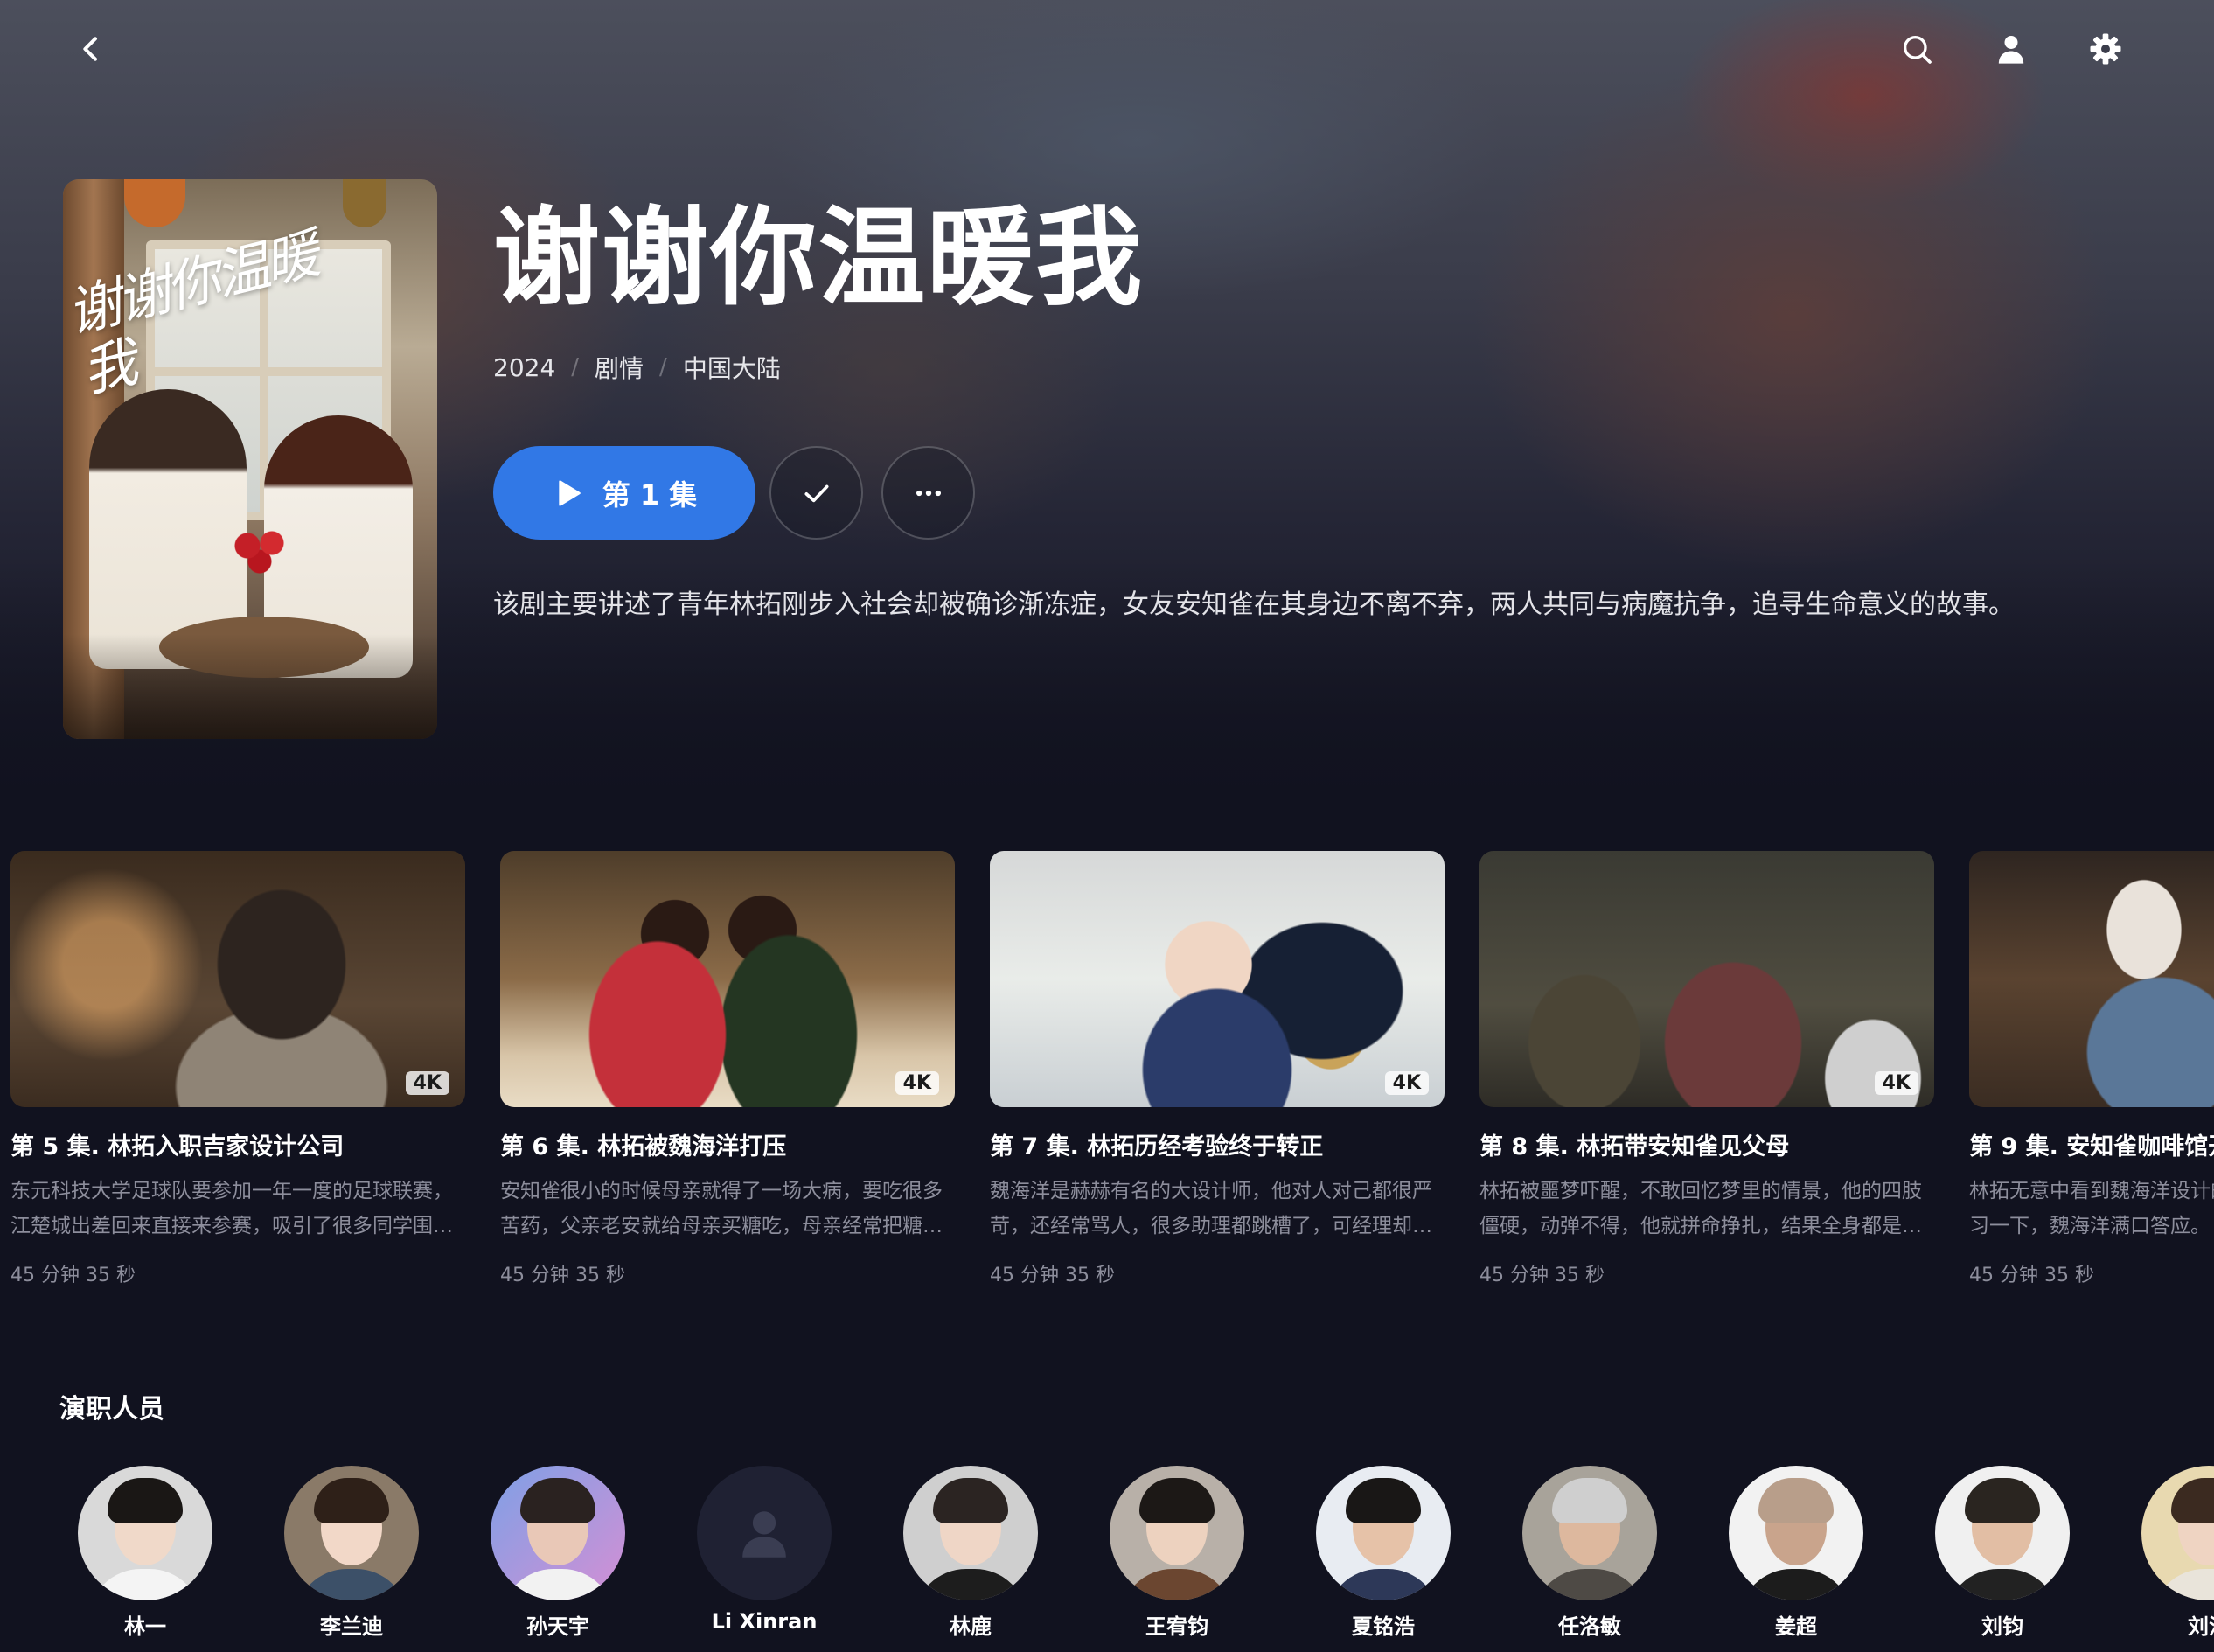 This screenshot has height=1652, width=2214. What do you see at coordinates (764, 1621) in the screenshot?
I see `cast-name: Li Xinran` at bounding box center [764, 1621].